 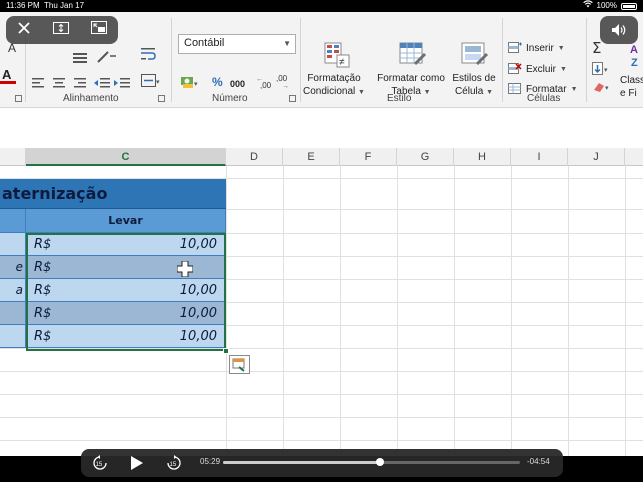 What do you see at coordinates (102, 82) in the screenshot?
I see `decrease-indent-icon` at bounding box center [102, 82].